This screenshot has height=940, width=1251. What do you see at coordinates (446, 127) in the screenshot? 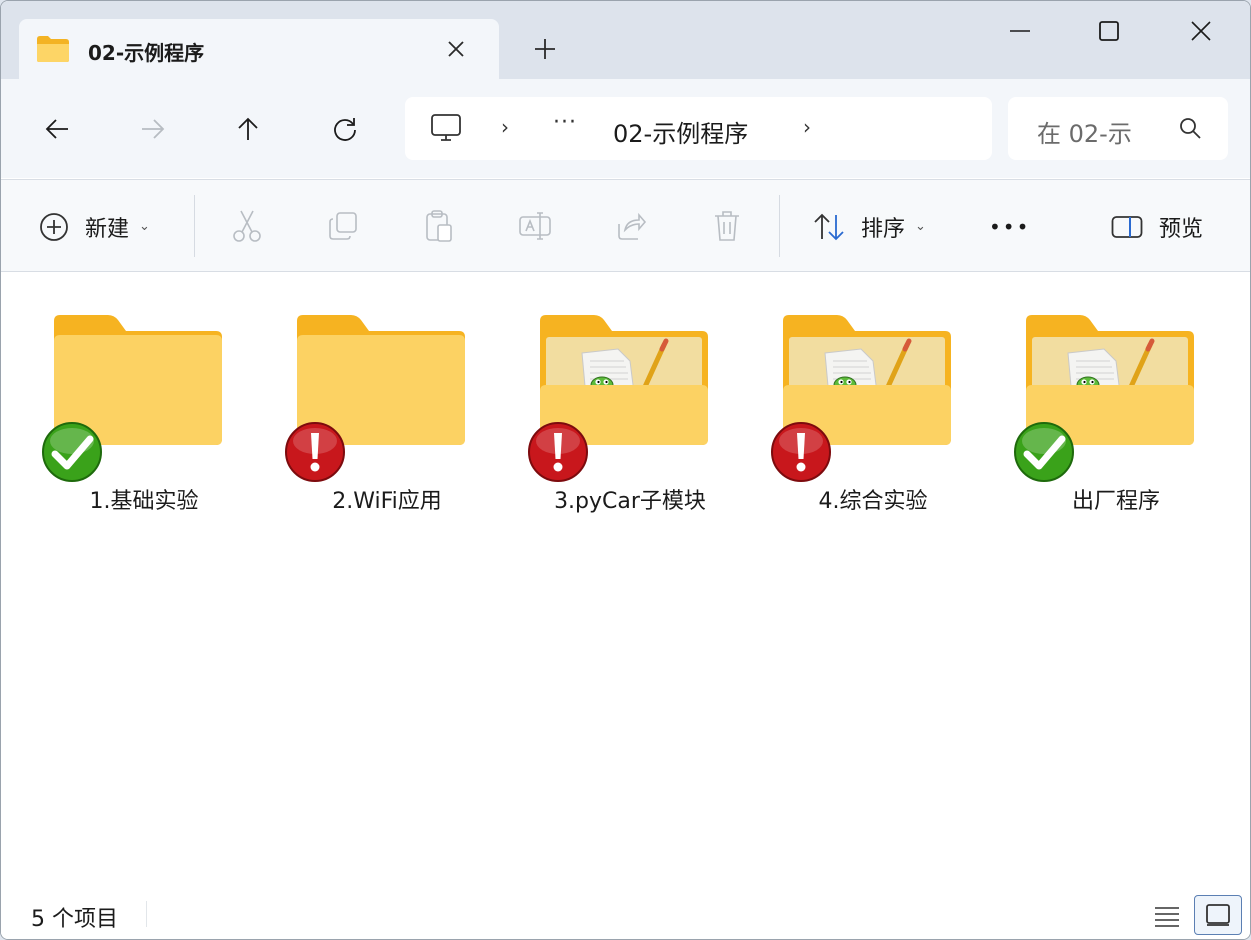
I see `computer-icon` at bounding box center [446, 127].